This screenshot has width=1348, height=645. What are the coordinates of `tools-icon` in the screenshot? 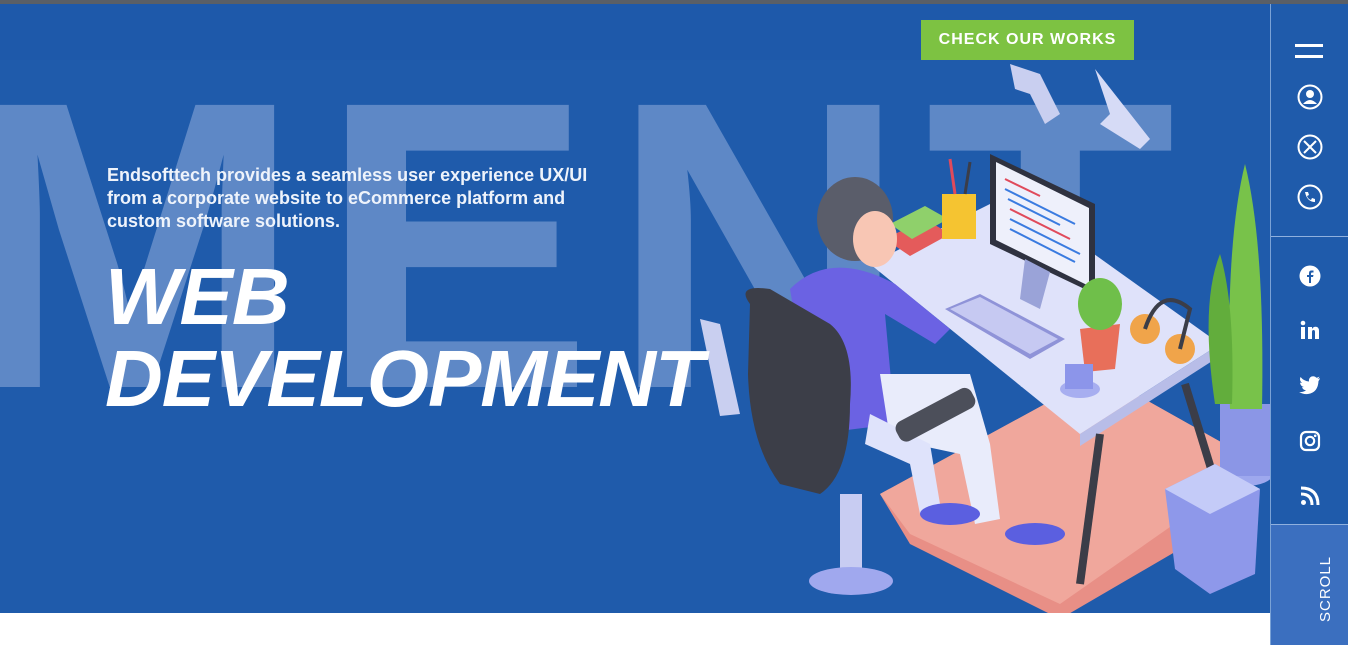 It's located at (1310, 147).